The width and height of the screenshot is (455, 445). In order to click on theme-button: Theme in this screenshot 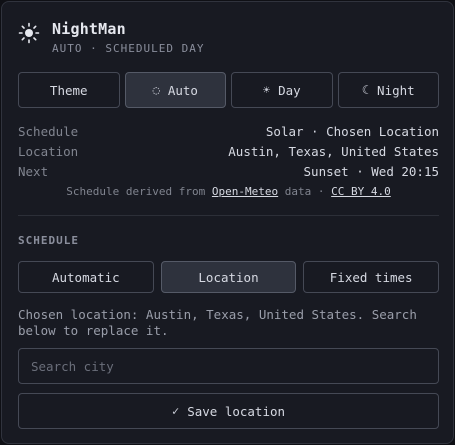, I will do `click(69, 90)`.